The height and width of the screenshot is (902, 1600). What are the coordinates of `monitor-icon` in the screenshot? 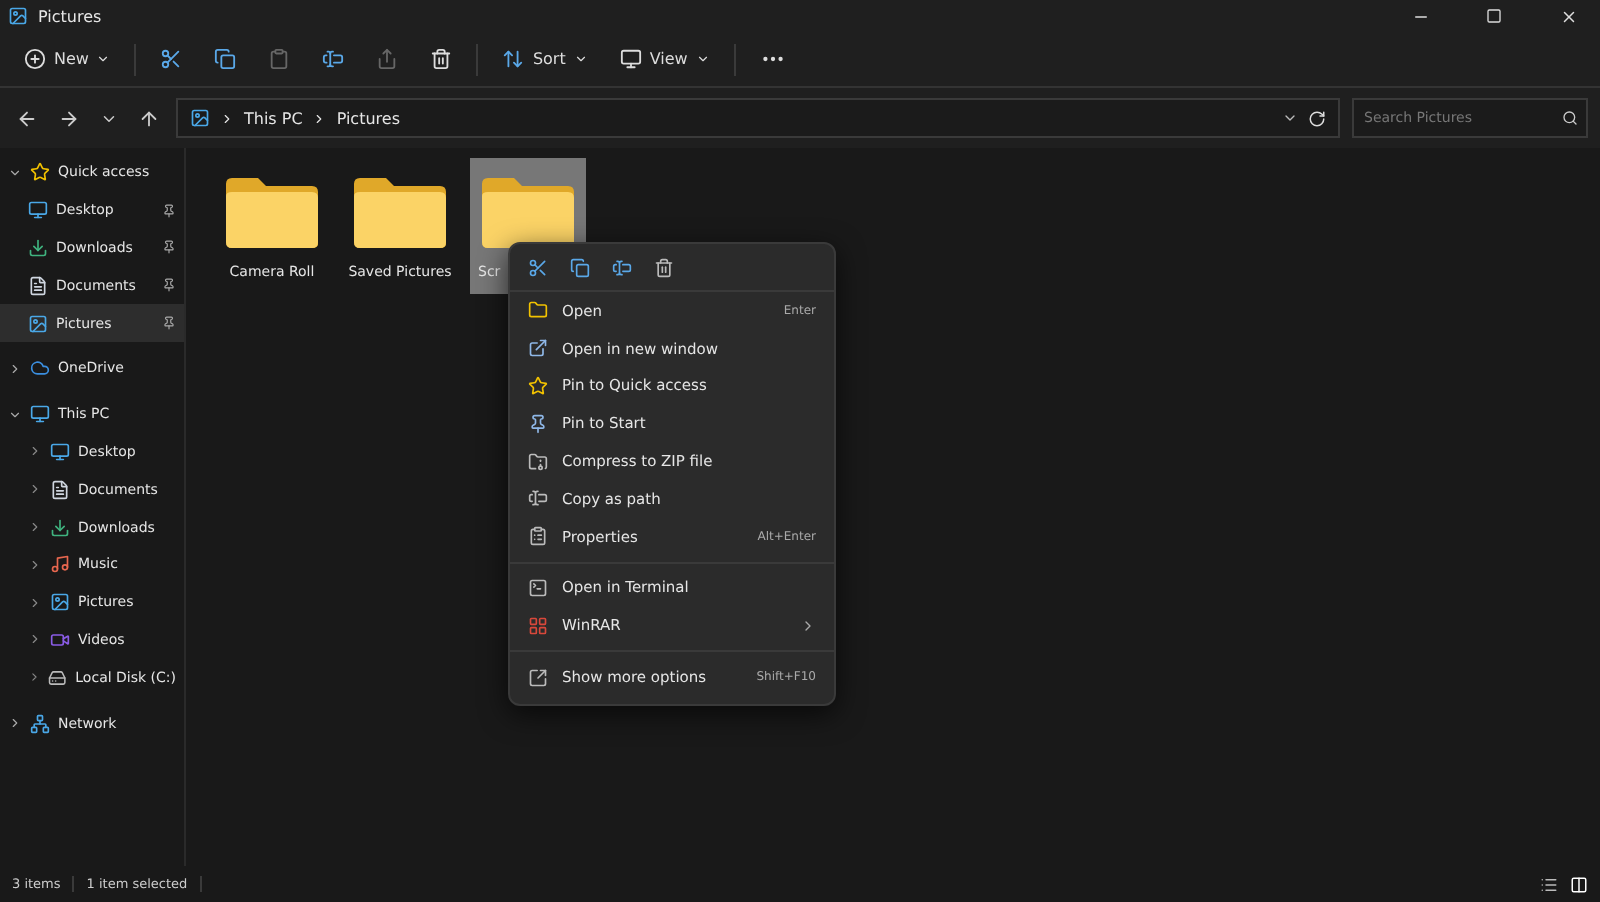 It's located at (630, 59).